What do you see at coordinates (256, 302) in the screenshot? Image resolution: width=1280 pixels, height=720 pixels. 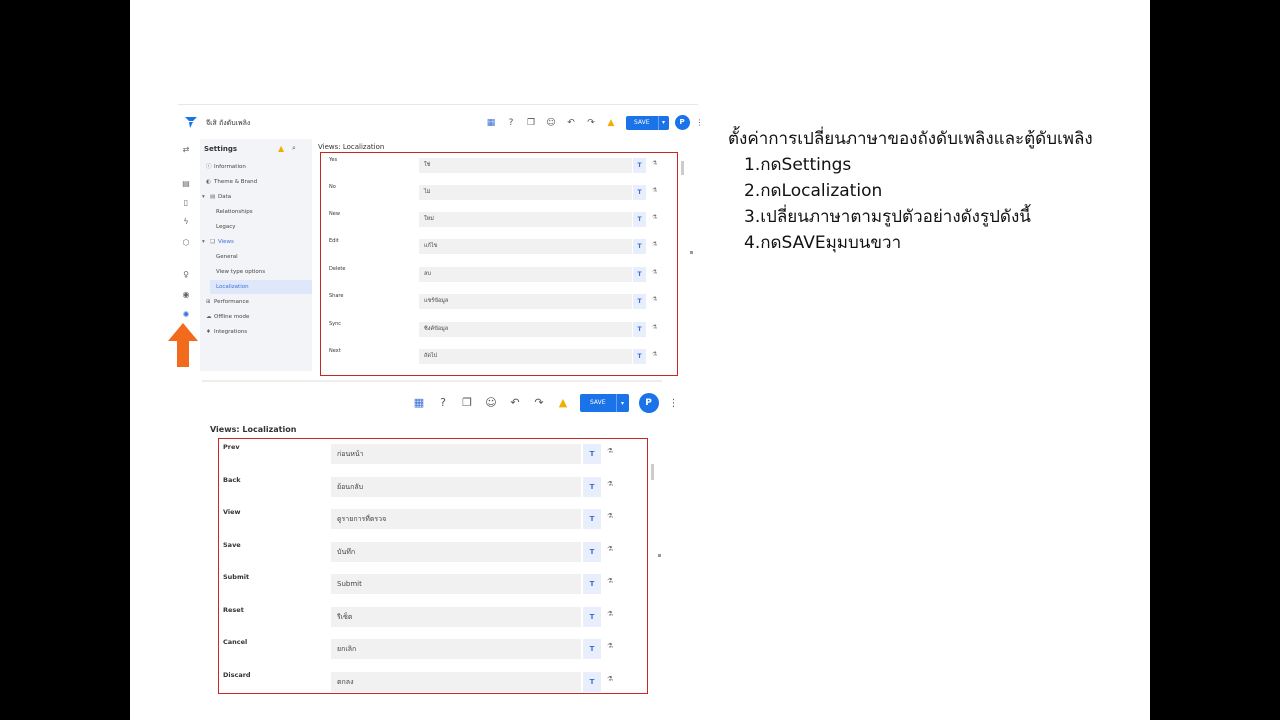 I see `settings-item-performance: ⊞ Performance` at bounding box center [256, 302].